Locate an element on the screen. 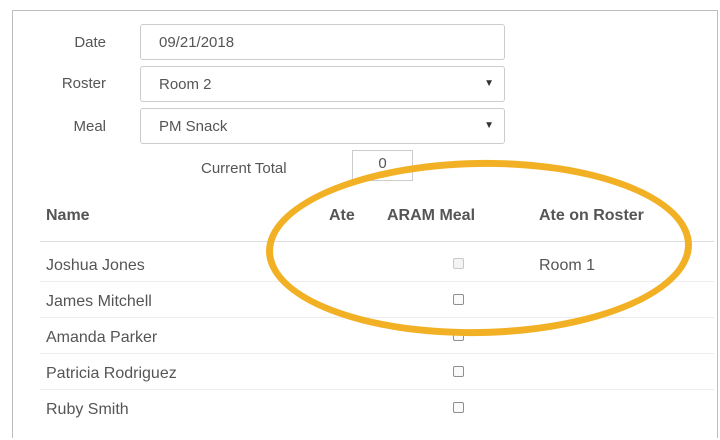 The width and height of the screenshot is (720, 440). roster-label: Roster is located at coordinates (83, 83).